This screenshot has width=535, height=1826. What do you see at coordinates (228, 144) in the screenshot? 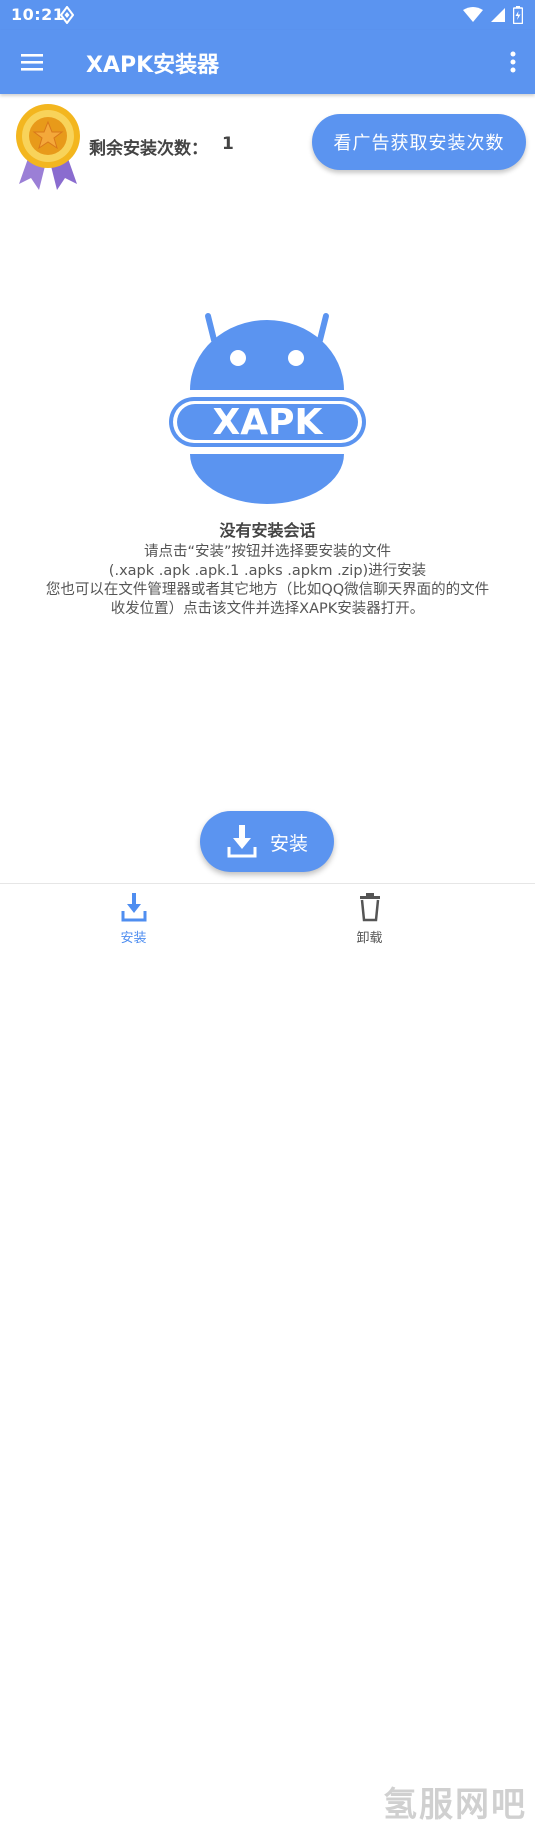
I see `remaining-installs-count: 1` at bounding box center [228, 144].